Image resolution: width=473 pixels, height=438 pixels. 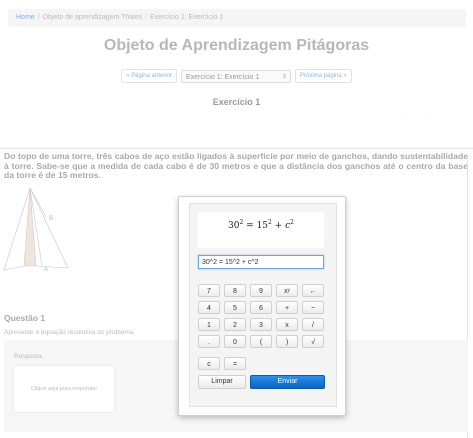 What do you see at coordinates (223, 77) in the screenshot?
I see `page-select-value: Exercício 1` at bounding box center [223, 77].